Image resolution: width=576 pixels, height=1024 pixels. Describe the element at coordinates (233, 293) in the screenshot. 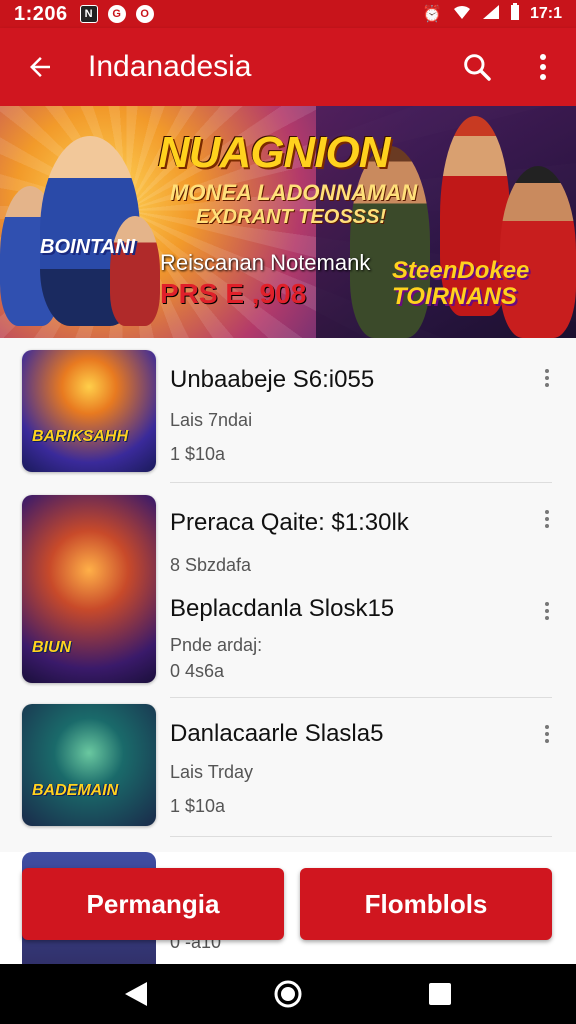

I see `banner-prize: PRS E ,908` at that location.